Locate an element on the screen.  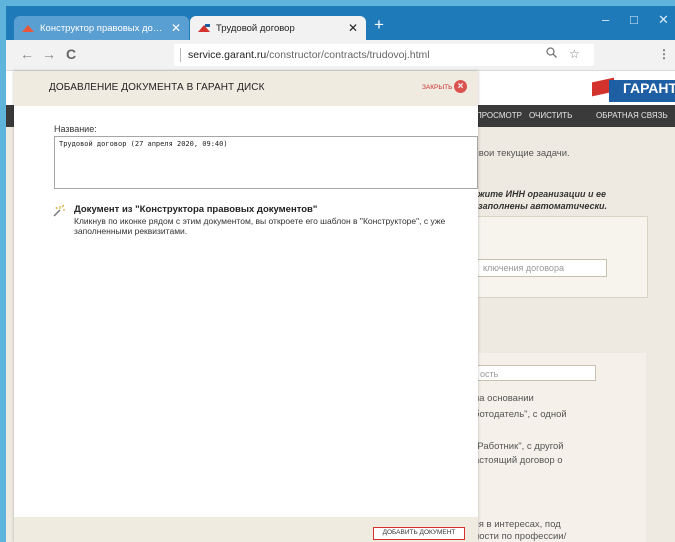
site-hint-line1: жите ИНН организации и ее is located at coordinates (542, 194).